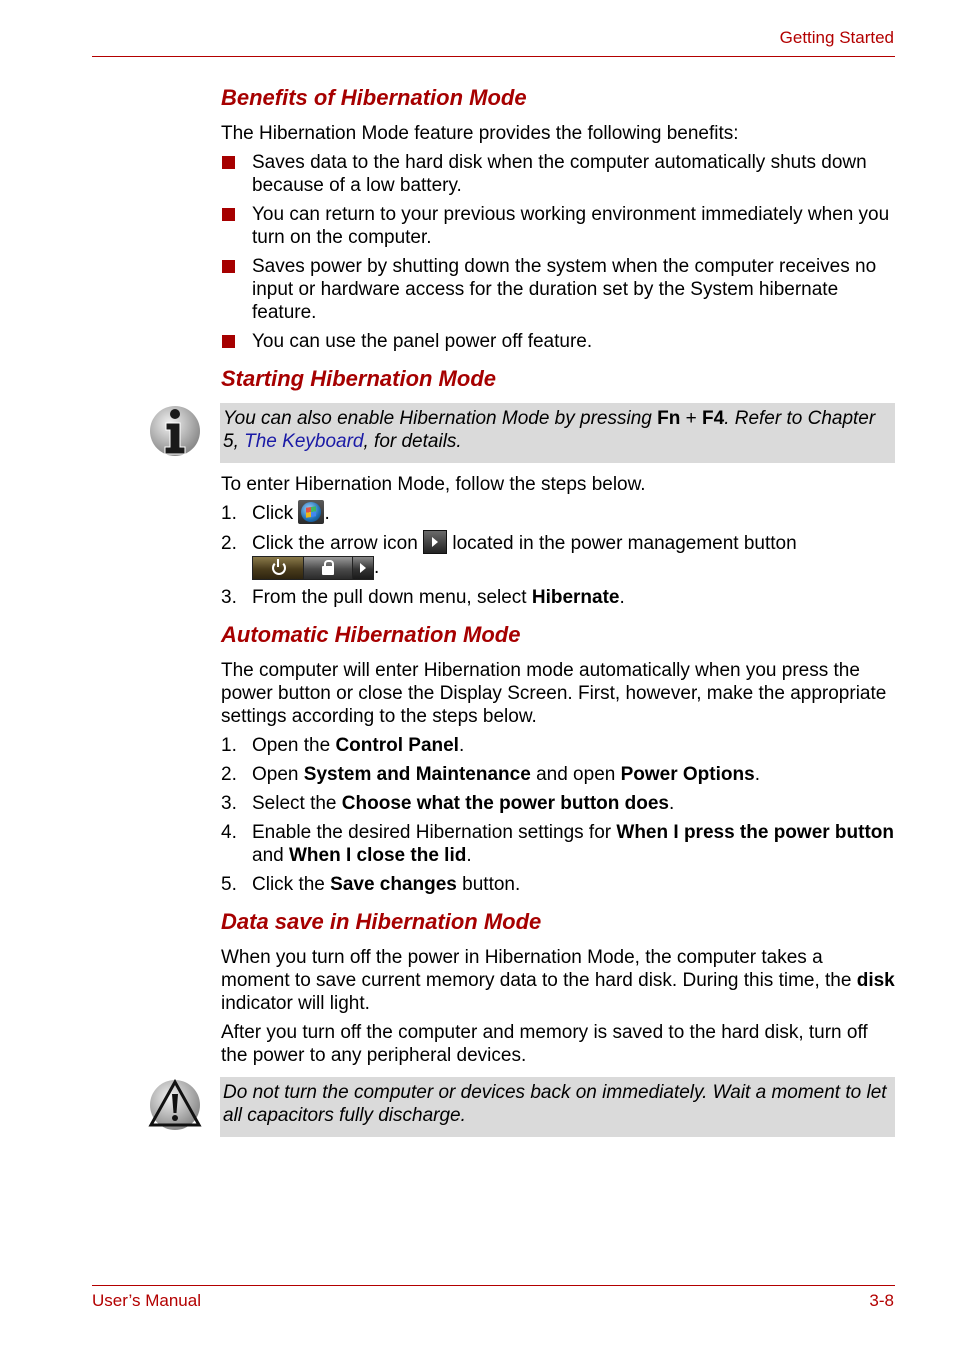 The image size is (954, 1351). I want to click on section-heading-datasave: Data save in Hibernation Mode, so click(381, 921).